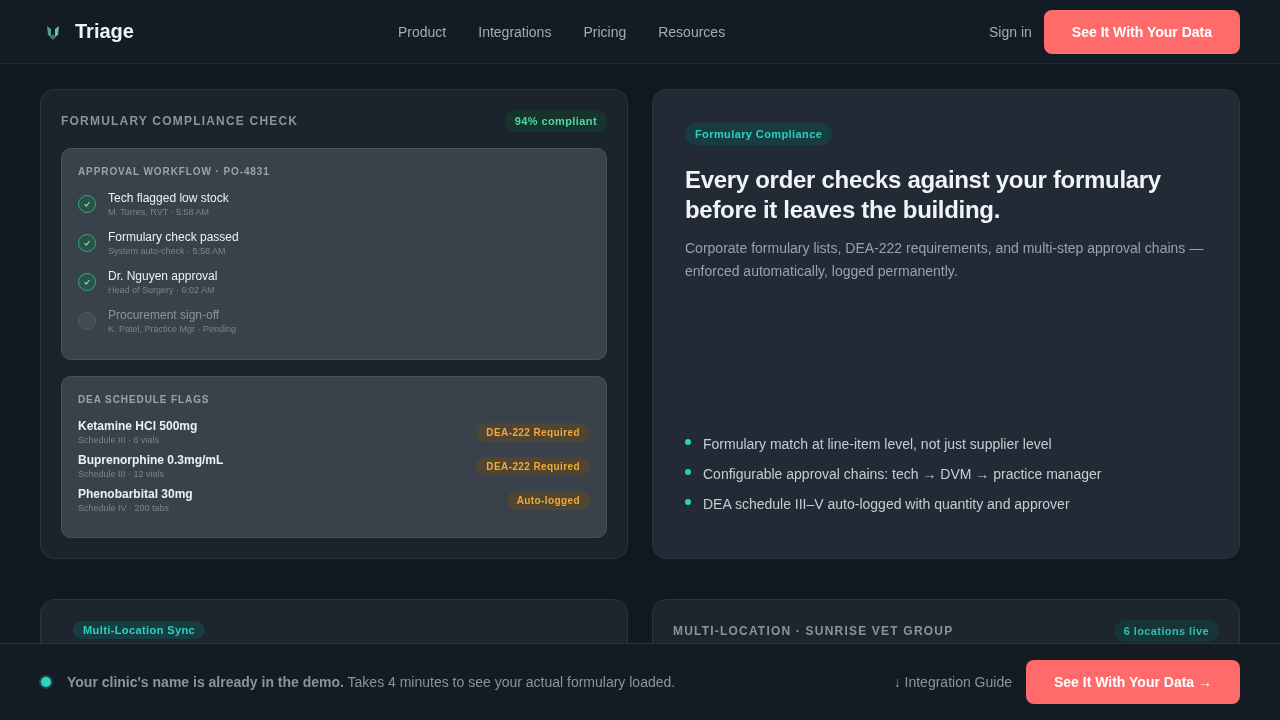  I want to click on panel-title: DEA SCHEDULE FLAGS, so click(144, 399).